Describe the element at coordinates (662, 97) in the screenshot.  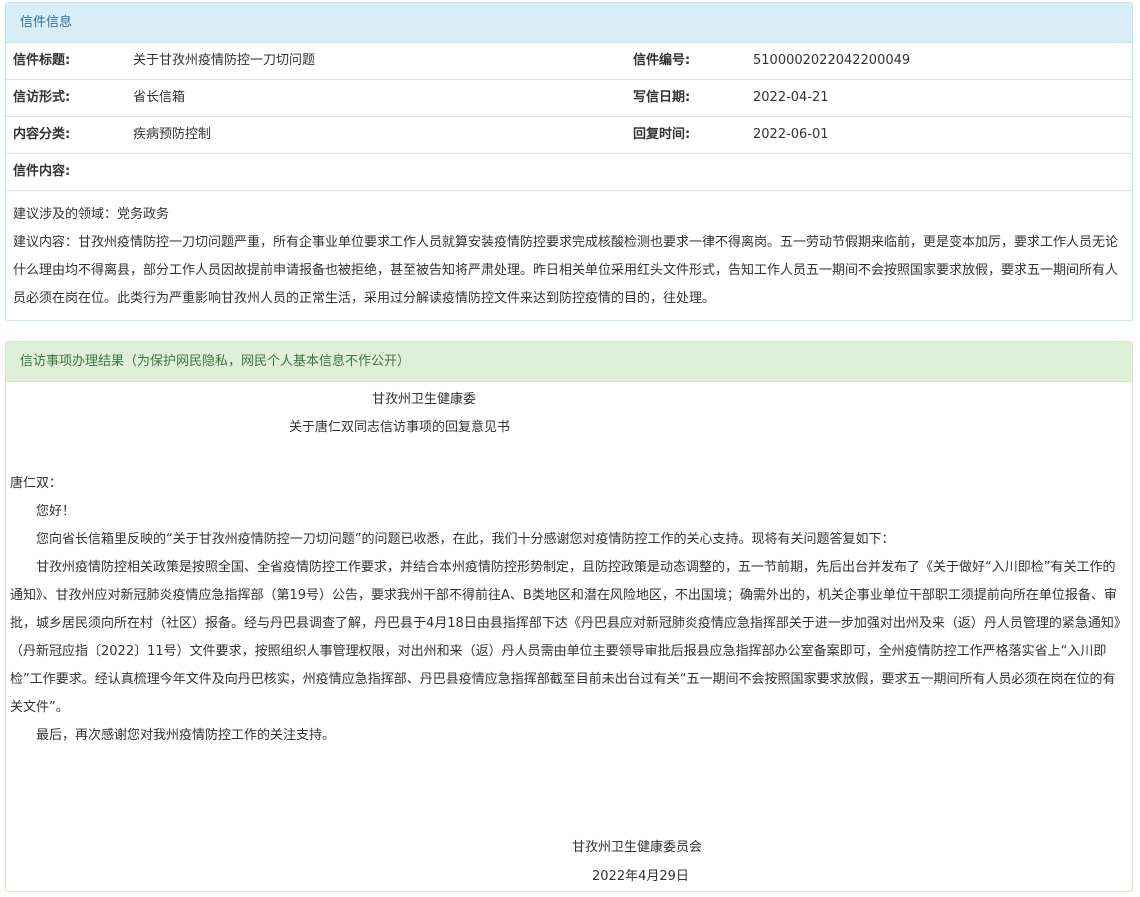
I see `write-date-label: 写信日期:` at that location.